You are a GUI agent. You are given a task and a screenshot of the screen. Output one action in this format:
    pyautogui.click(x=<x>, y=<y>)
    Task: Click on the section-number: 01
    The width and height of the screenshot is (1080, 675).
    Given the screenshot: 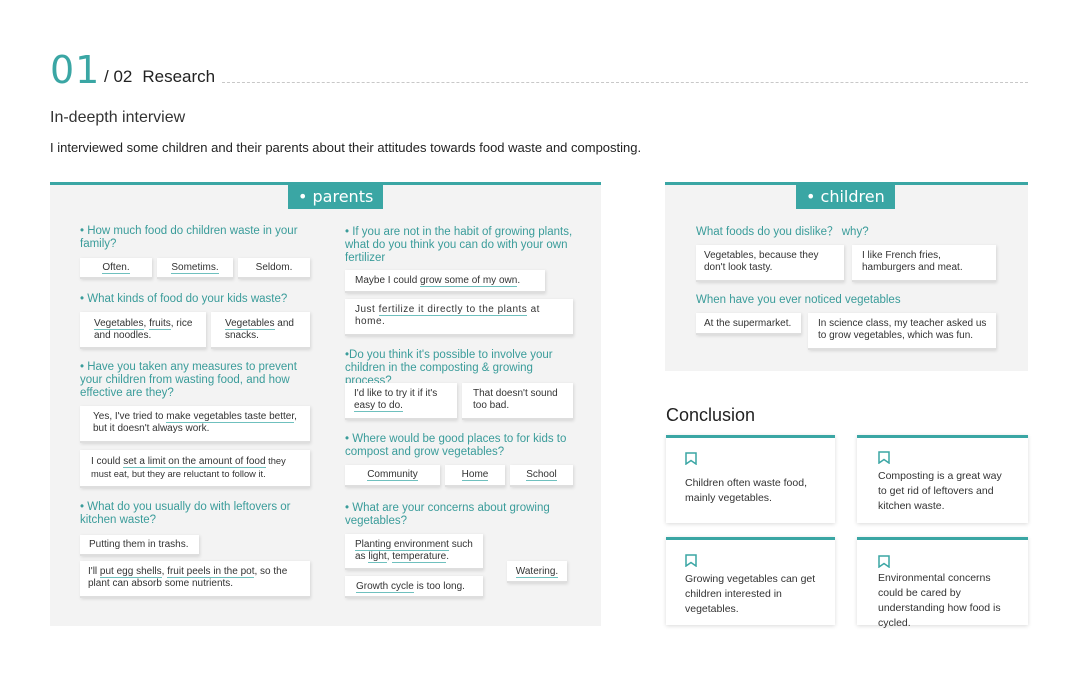 What is the action you would take?
    pyautogui.click(x=75, y=70)
    